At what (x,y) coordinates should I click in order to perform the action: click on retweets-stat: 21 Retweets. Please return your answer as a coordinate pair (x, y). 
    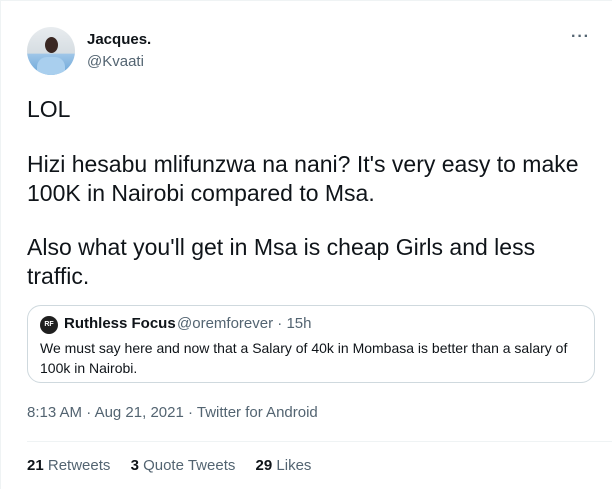
    Looking at the image, I should click on (68, 465).